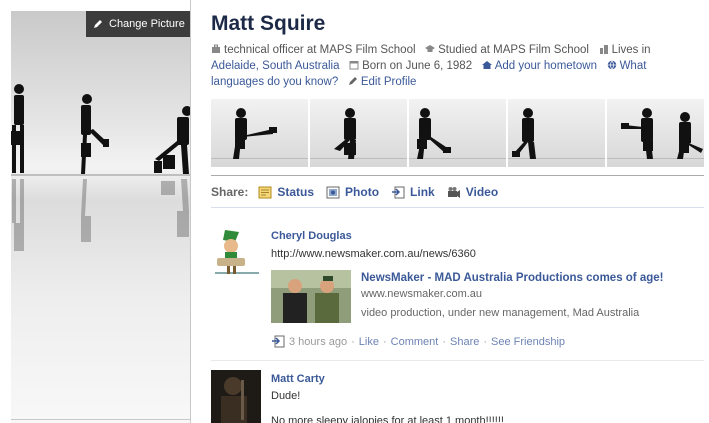  Describe the element at coordinates (422, 192) in the screenshot. I see `share-link-label: Link` at that location.